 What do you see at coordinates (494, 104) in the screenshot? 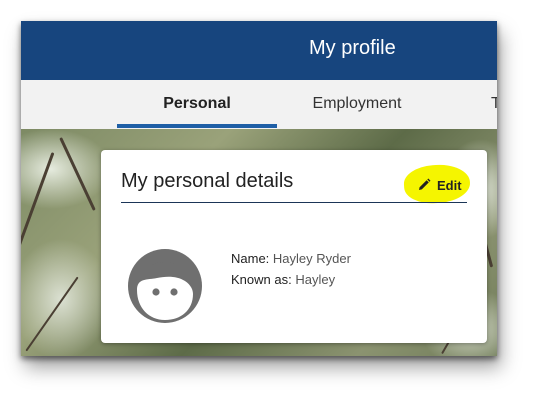
I see `tab-next-partial: T` at bounding box center [494, 104].